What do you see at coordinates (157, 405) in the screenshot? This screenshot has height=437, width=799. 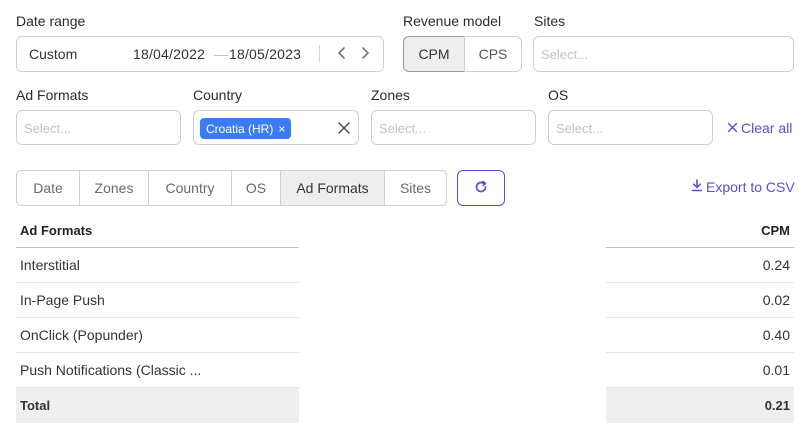 I see `table-total-row: Total` at bounding box center [157, 405].